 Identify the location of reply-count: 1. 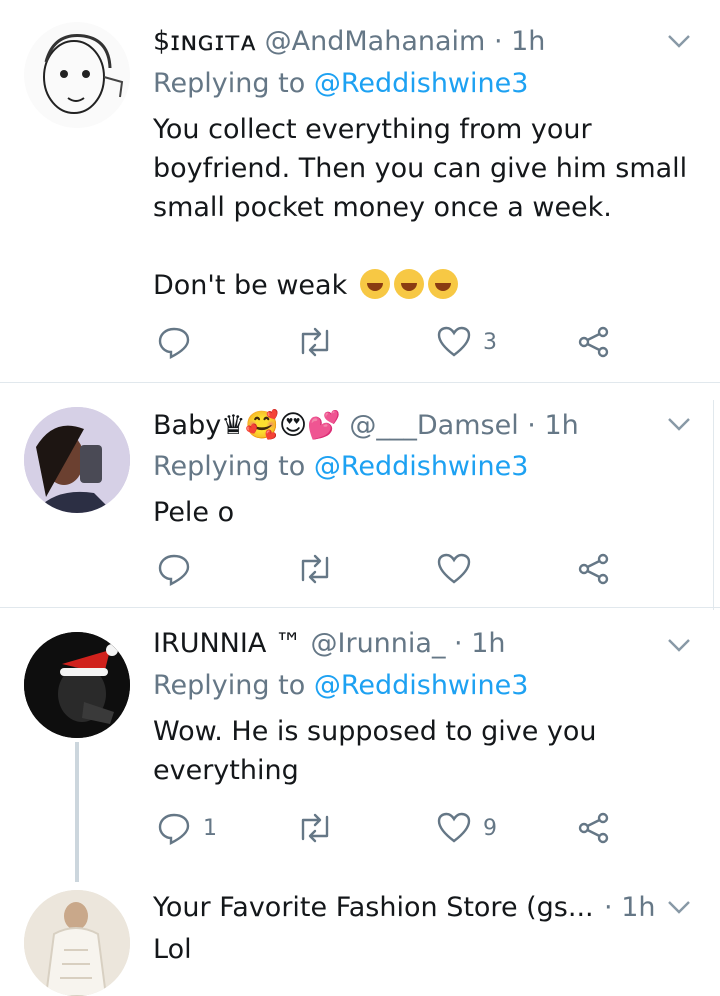
(210, 828).